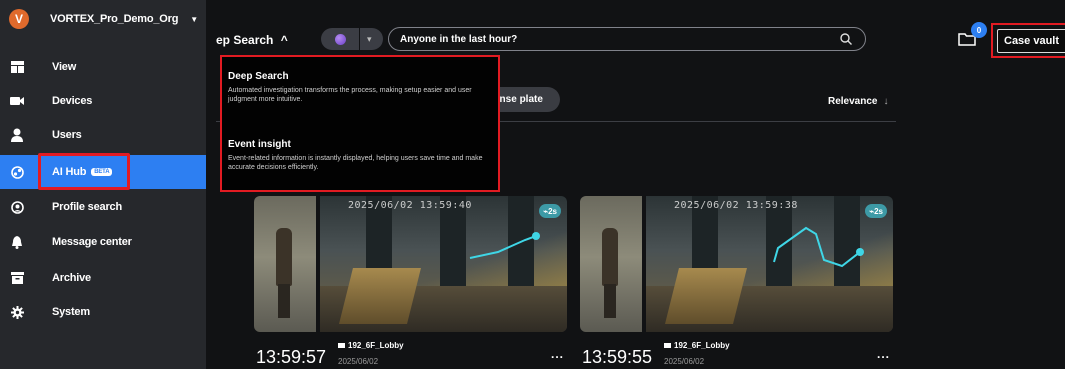 The image size is (1065, 369). I want to click on search-mode-toggle: ep Search ^, so click(252, 40).